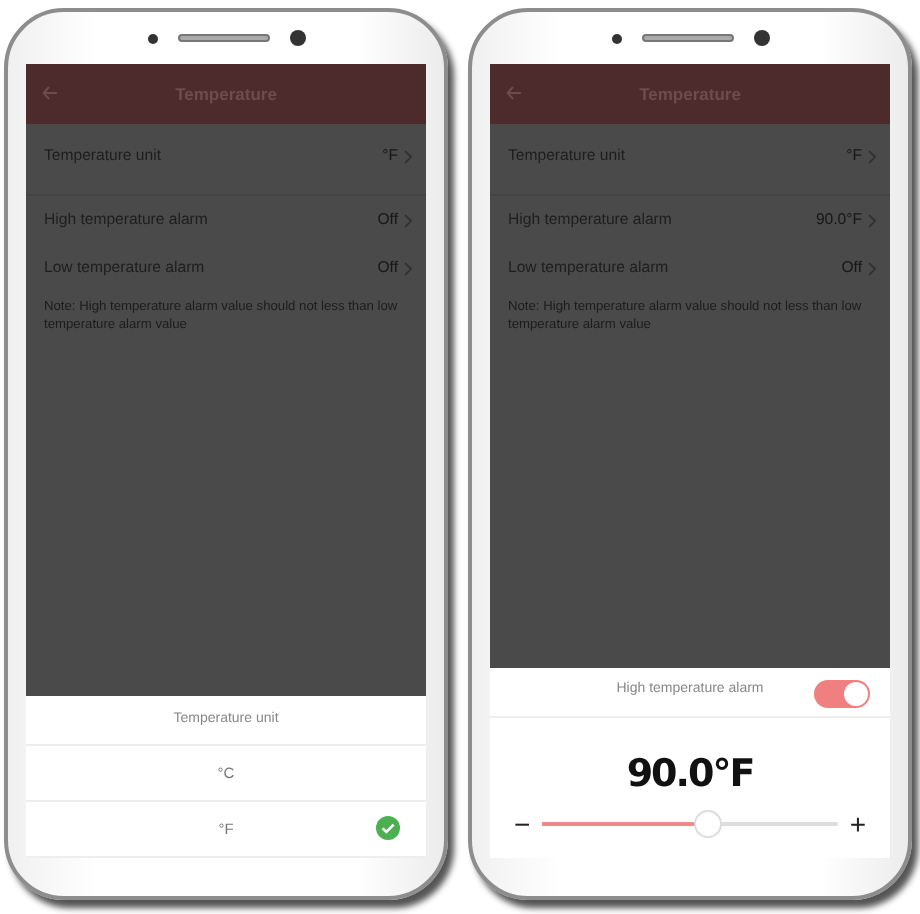 The width and height of the screenshot is (920, 914). I want to click on alarm-value: 90.0°F, so click(690, 774).